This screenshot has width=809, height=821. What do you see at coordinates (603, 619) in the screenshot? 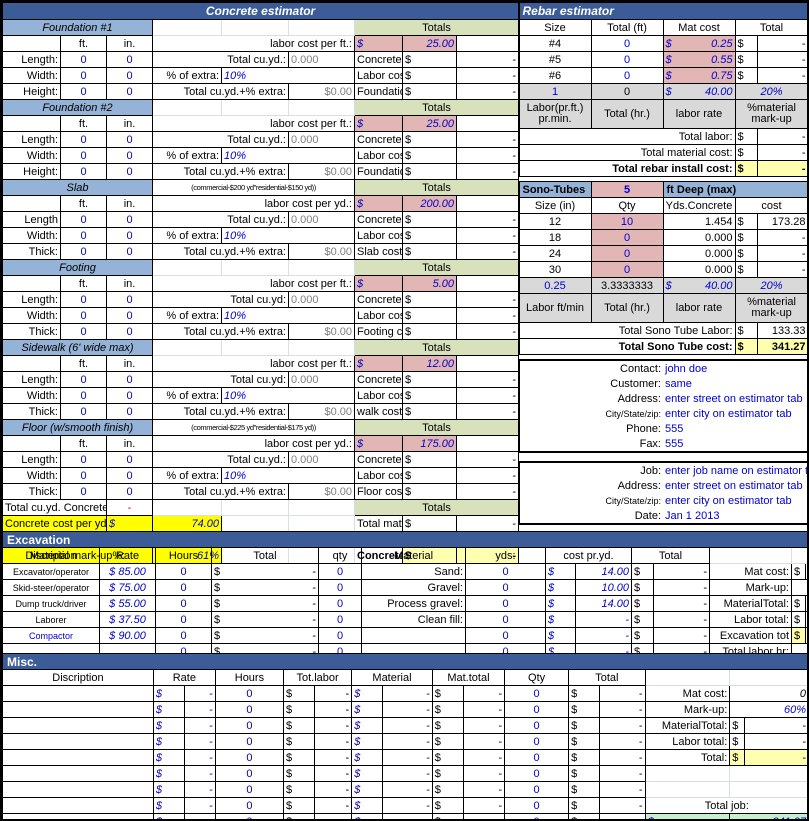
I see `excavation-cost-clean-fill: -` at bounding box center [603, 619].